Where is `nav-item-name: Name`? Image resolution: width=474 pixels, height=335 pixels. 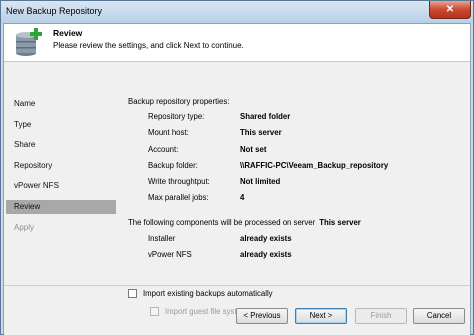 nav-item-name: Name is located at coordinates (61, 104).